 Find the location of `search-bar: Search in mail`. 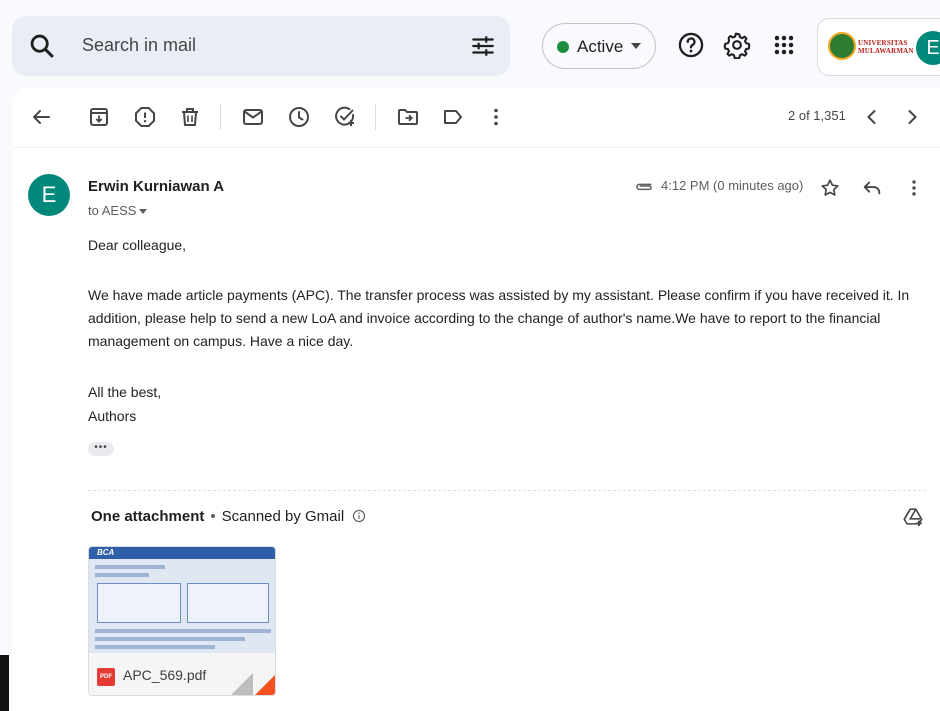

search-bar: Search in mail is located at coordinates (261, 46).